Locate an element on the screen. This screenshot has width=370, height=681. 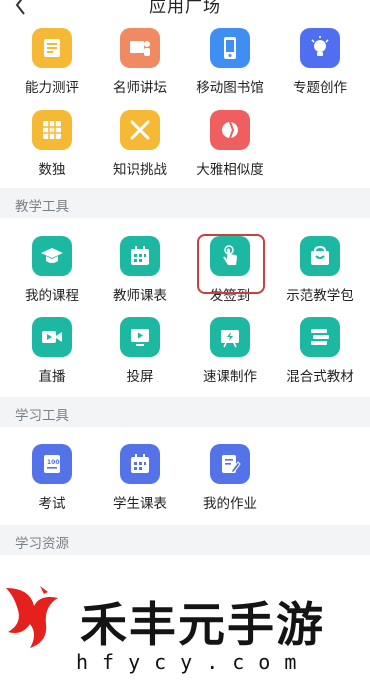
teaching-apps-row-2: 直播 投屏 速课制作 混合式教材 is located at coordinates (185, 356).